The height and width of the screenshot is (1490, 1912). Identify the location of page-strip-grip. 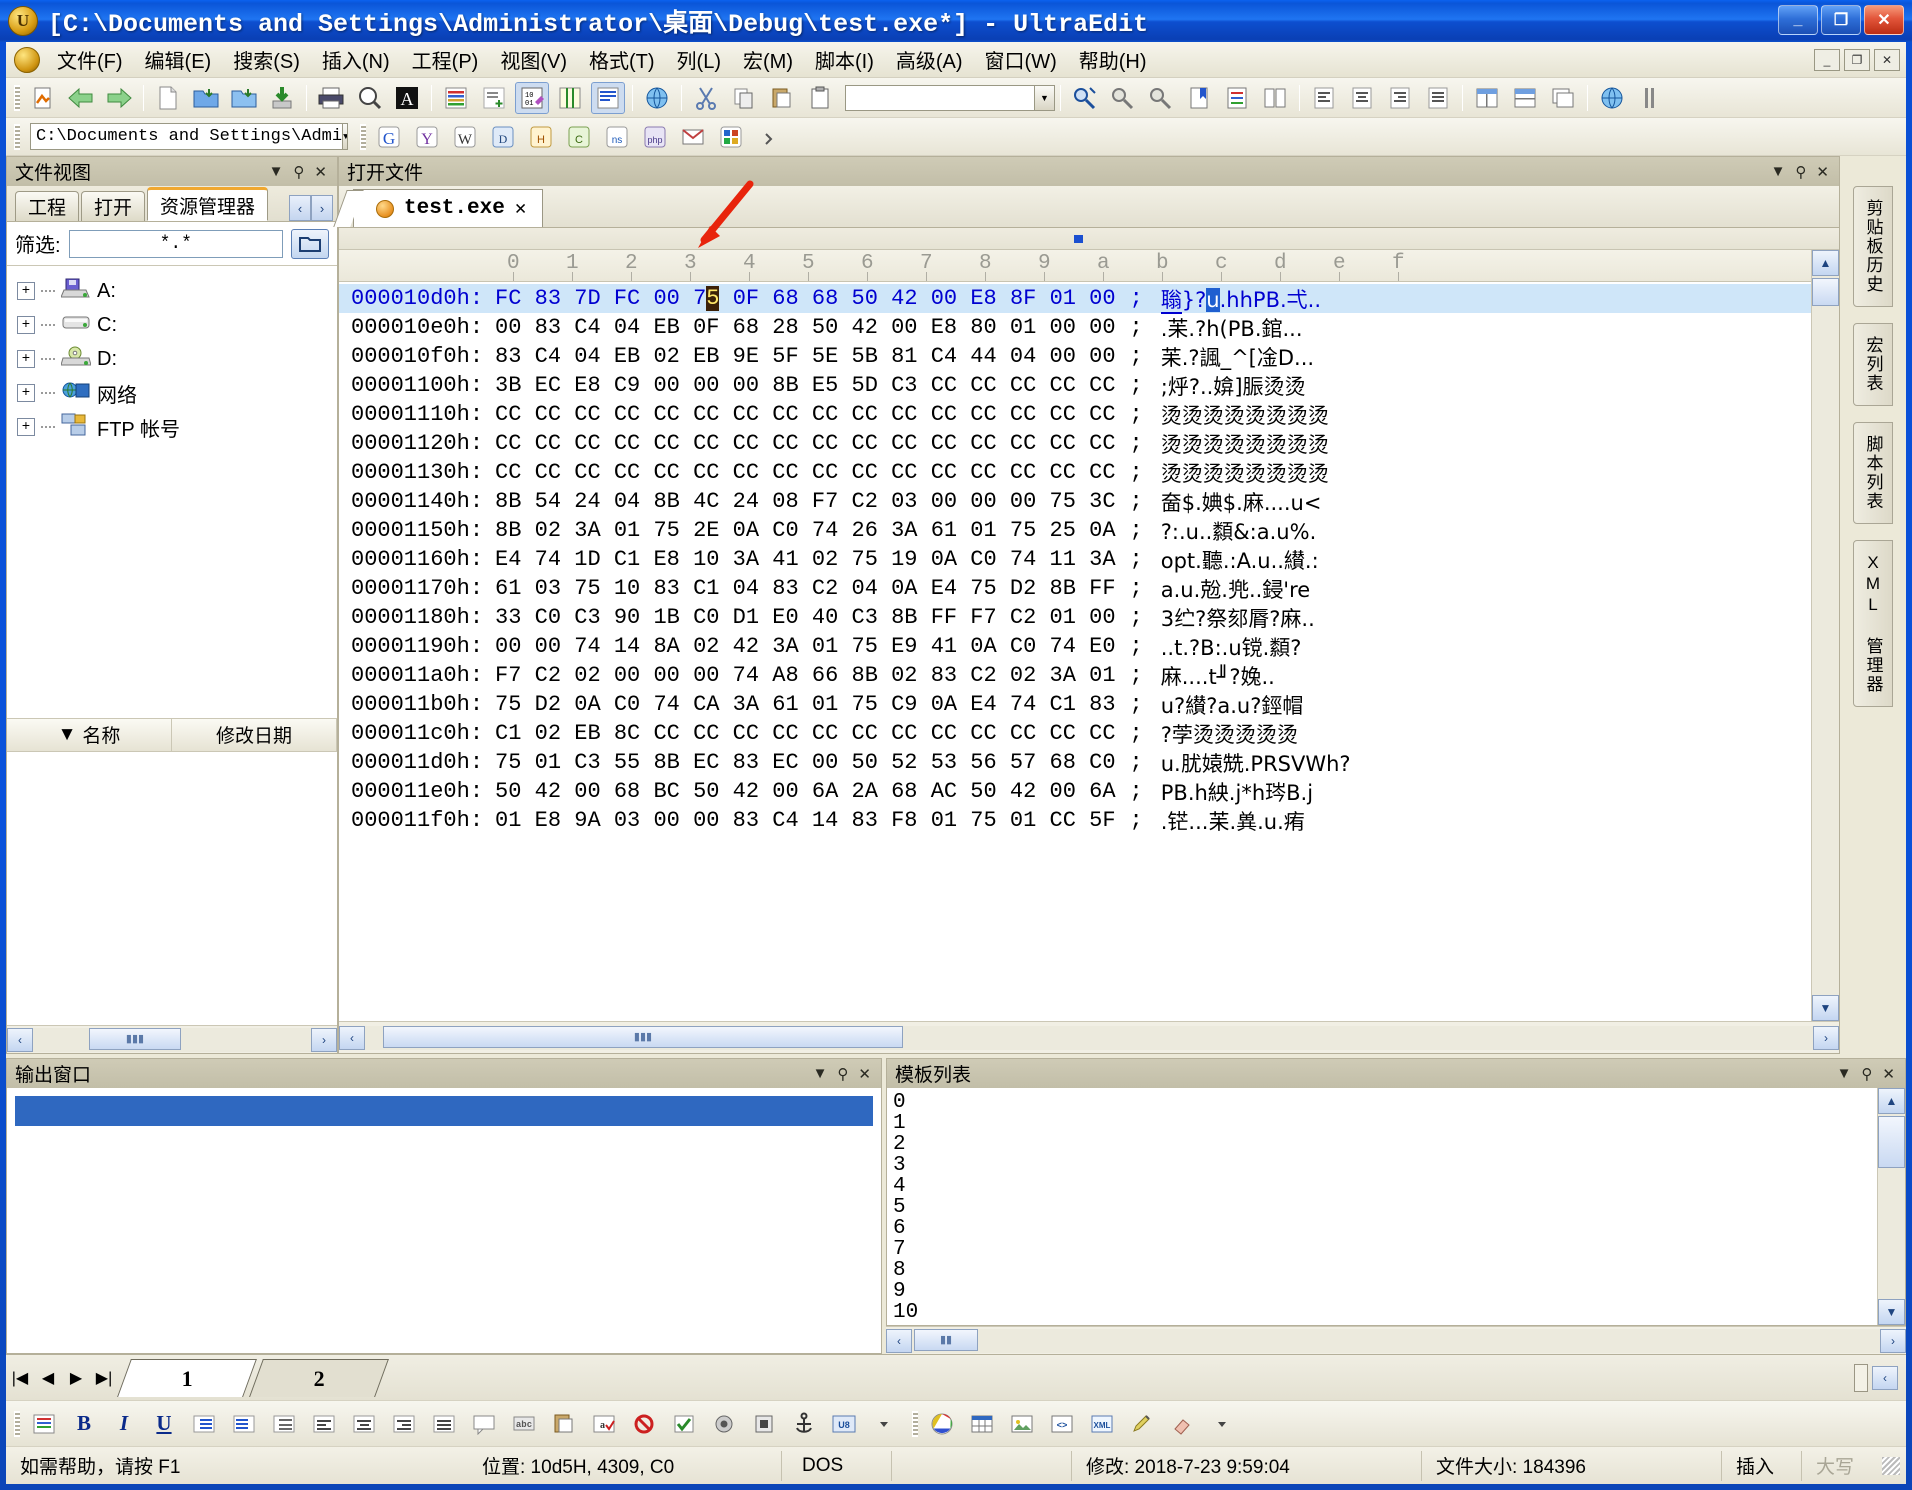
(1861, 1377).